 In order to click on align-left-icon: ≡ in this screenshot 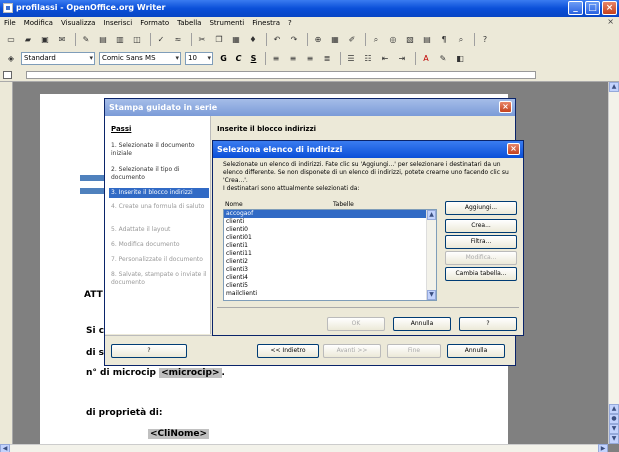, I will do `click(276, 58)`.